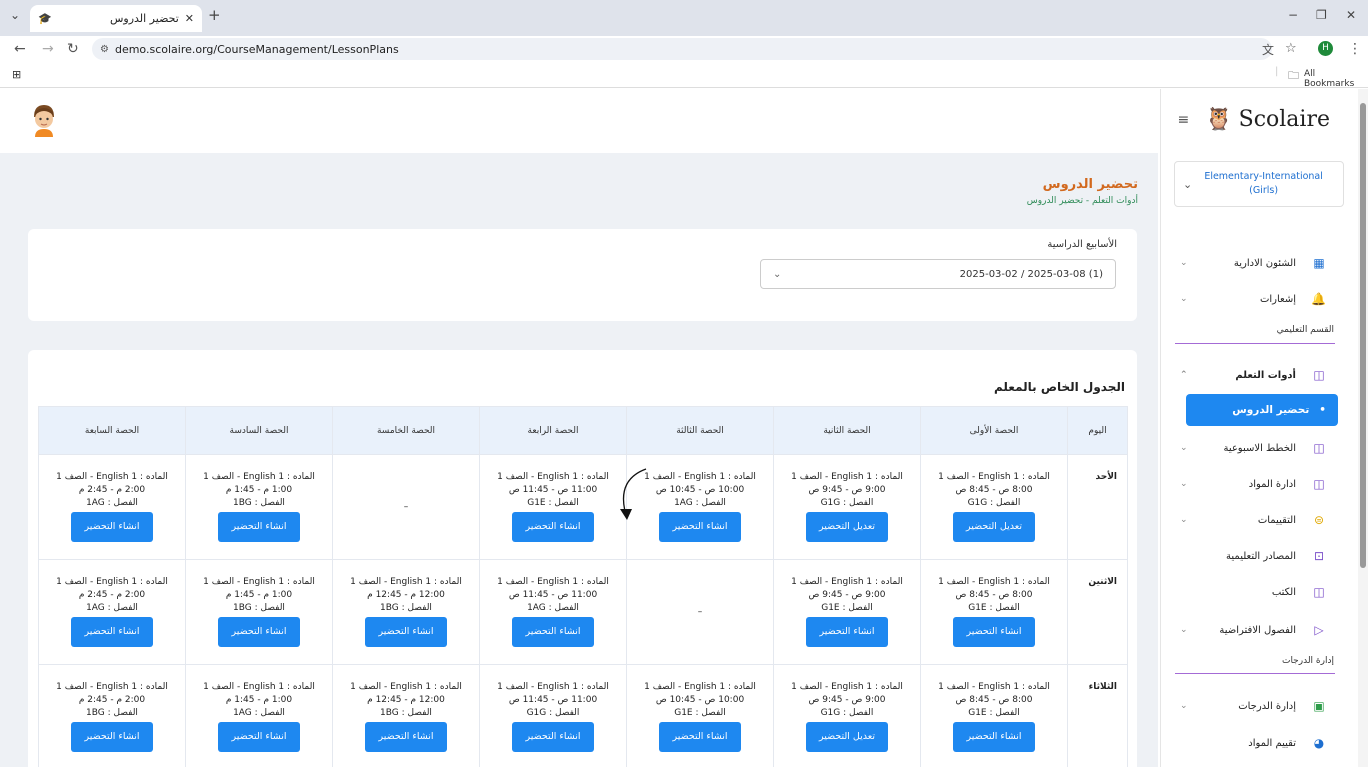  Describe the element at coordinates (44, 120) in the screenshot. I see `user-avatar` at that location.